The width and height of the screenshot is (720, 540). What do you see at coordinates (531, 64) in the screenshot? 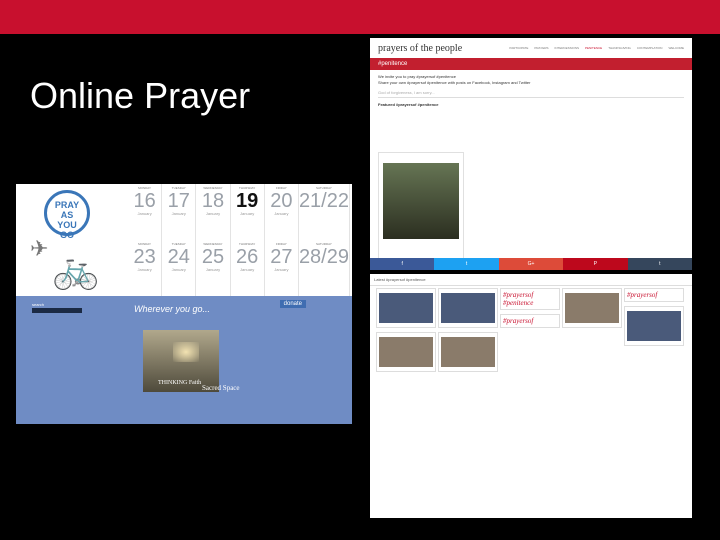
I see `potp-section-band: #penitence` at bounding box center [531, 64].